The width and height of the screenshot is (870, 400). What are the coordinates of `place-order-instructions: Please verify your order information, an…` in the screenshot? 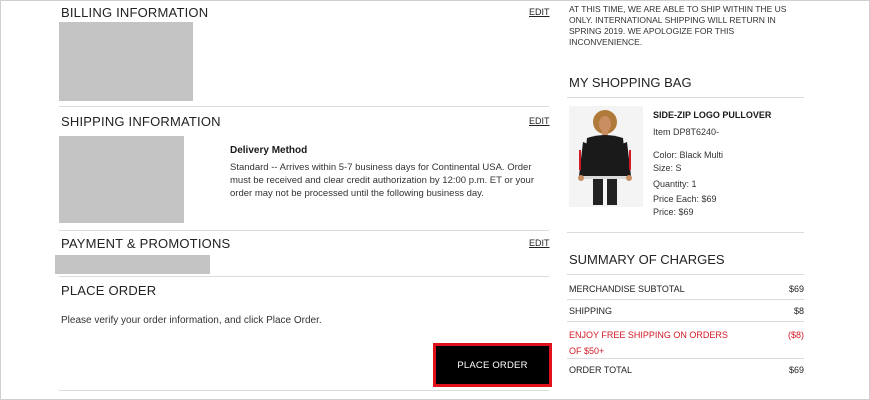 It's located at (191, 320).